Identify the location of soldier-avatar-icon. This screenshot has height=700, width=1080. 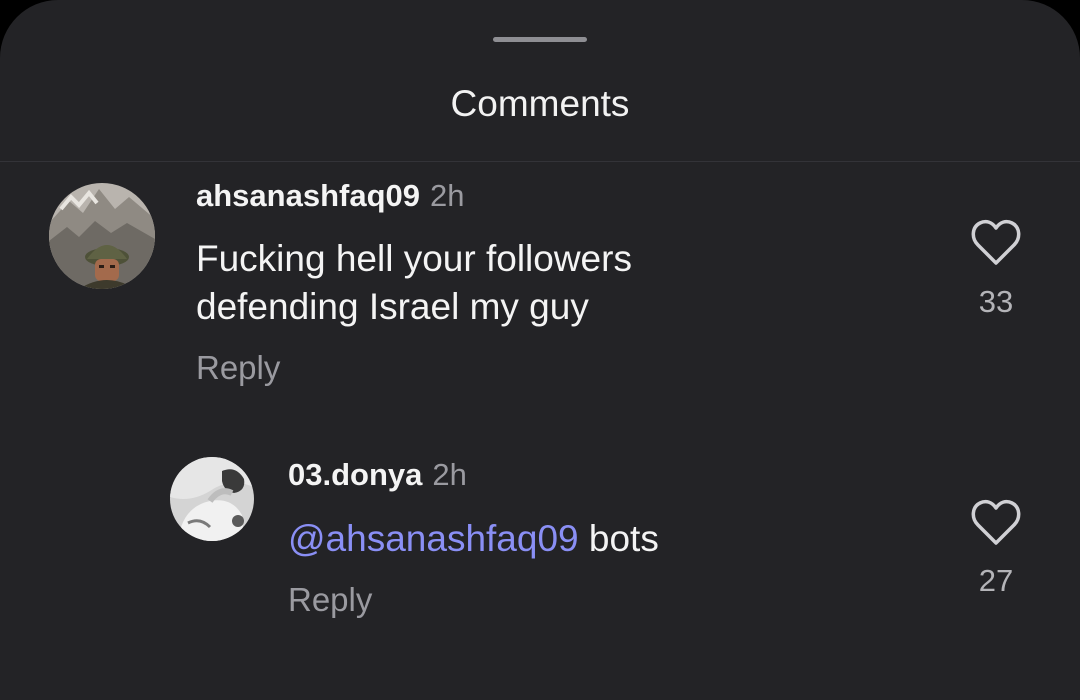
(102, 236).